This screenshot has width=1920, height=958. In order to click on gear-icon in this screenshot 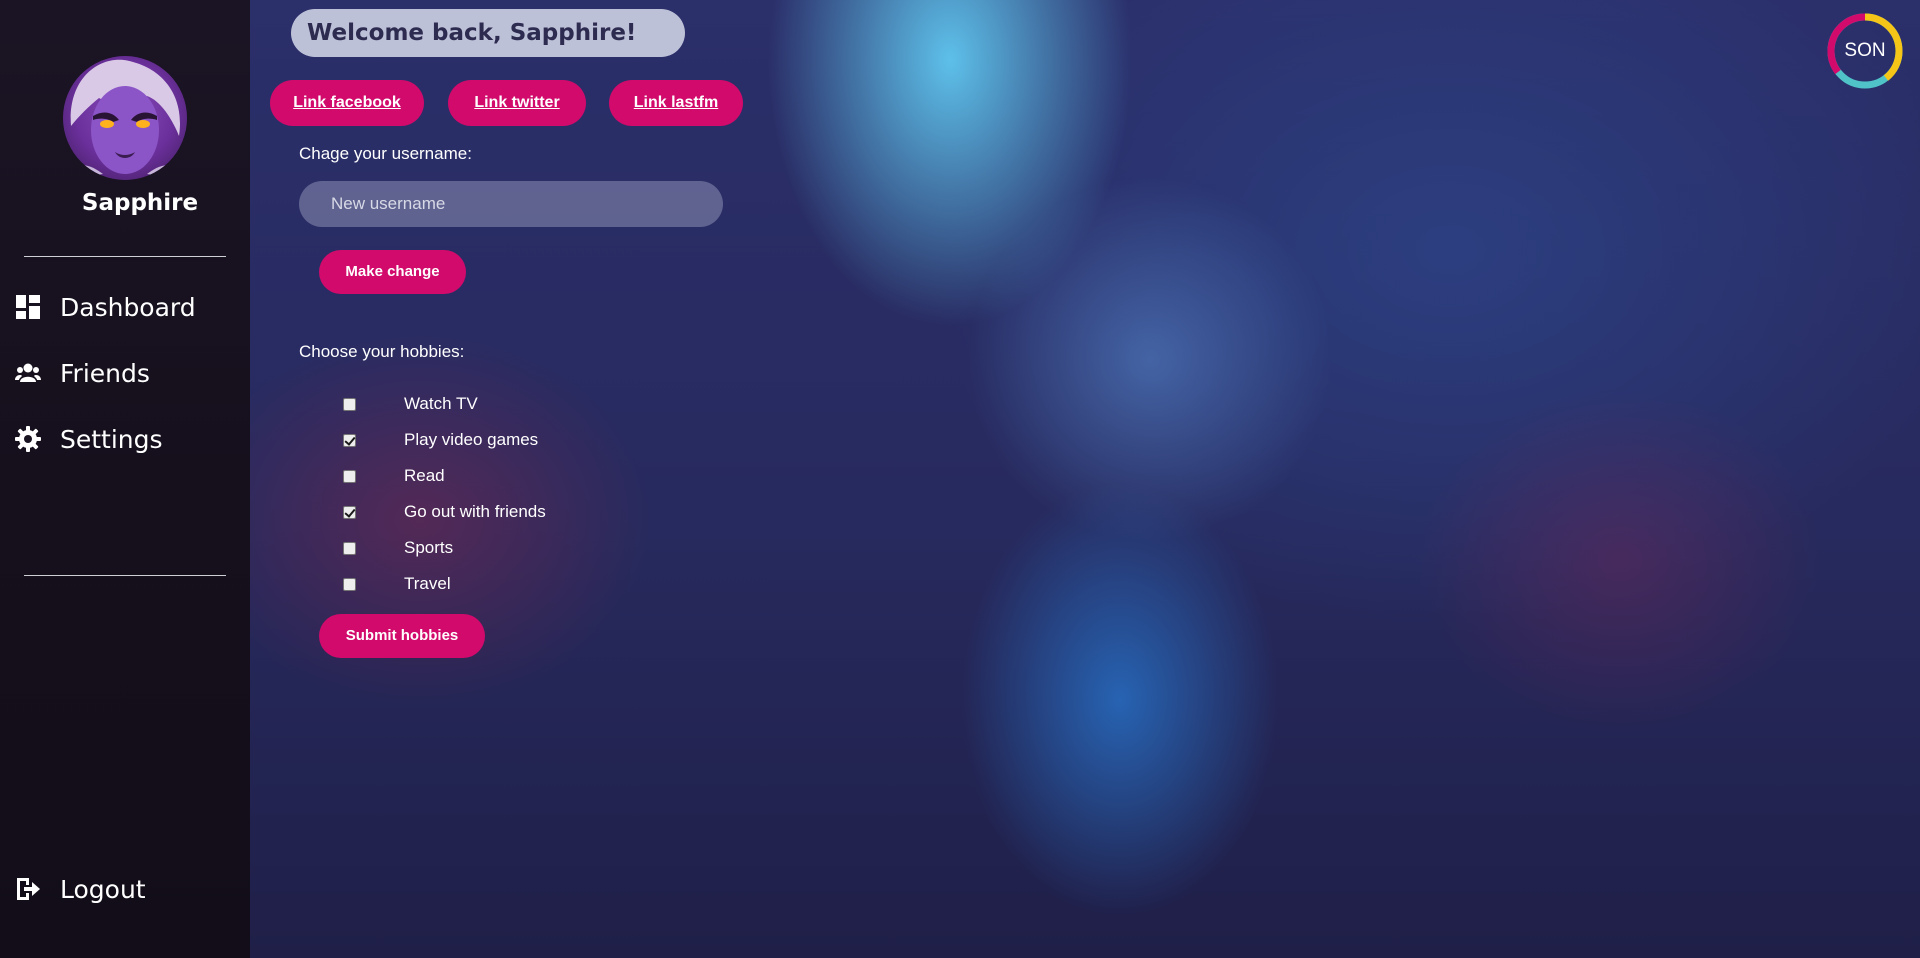, I will do `click(28, 439)`.